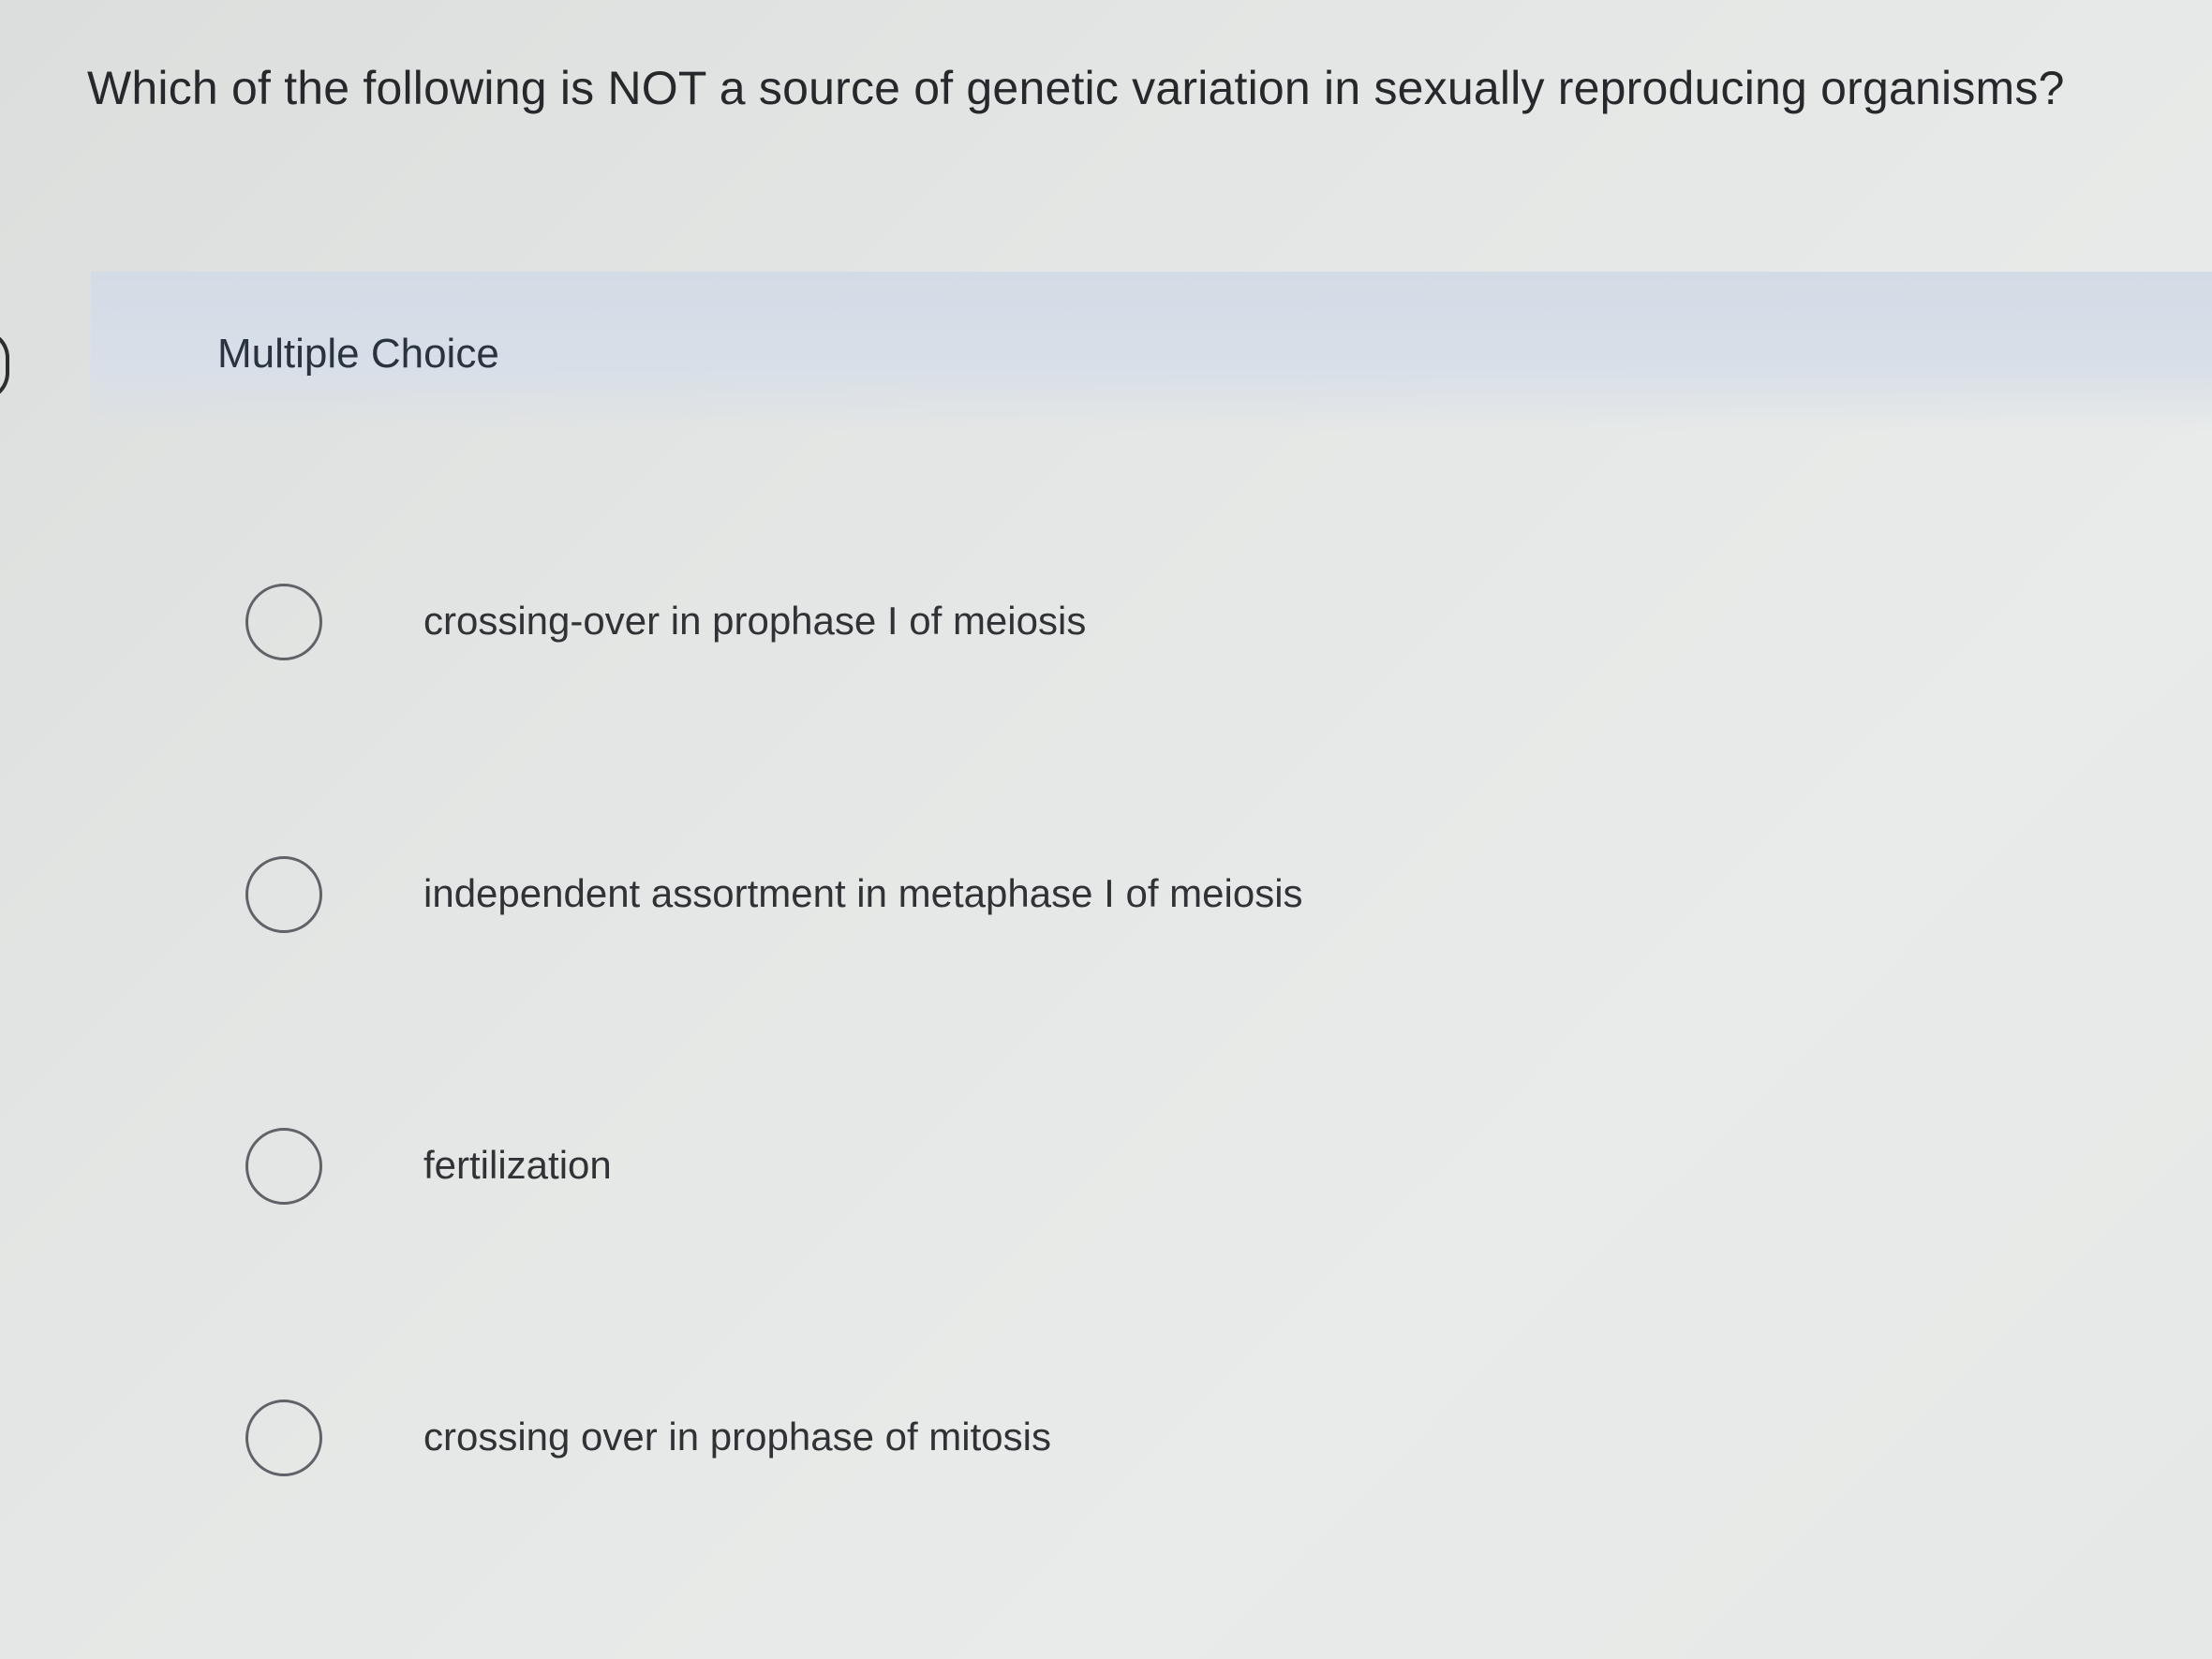 This screenshot has width=2212, height=1659. I want to click on answer-option-3: fertilization, so click(901, 1170).